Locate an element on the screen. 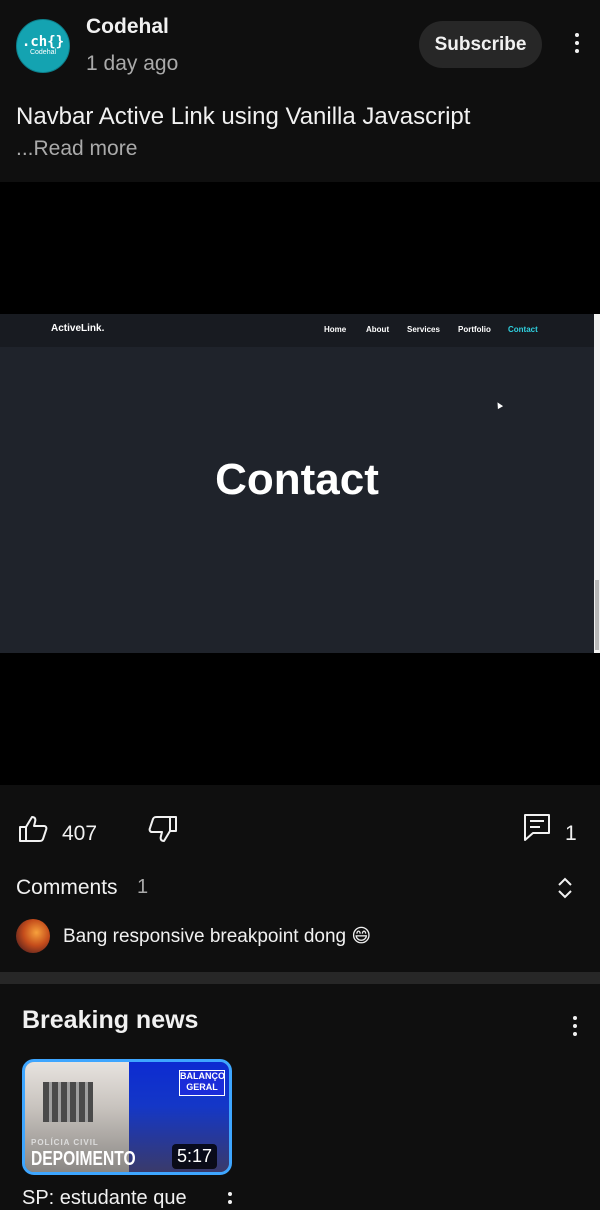  thumbnail-caption-small: POLÍCIA CIVIL is located at coordinates (65, 1142).